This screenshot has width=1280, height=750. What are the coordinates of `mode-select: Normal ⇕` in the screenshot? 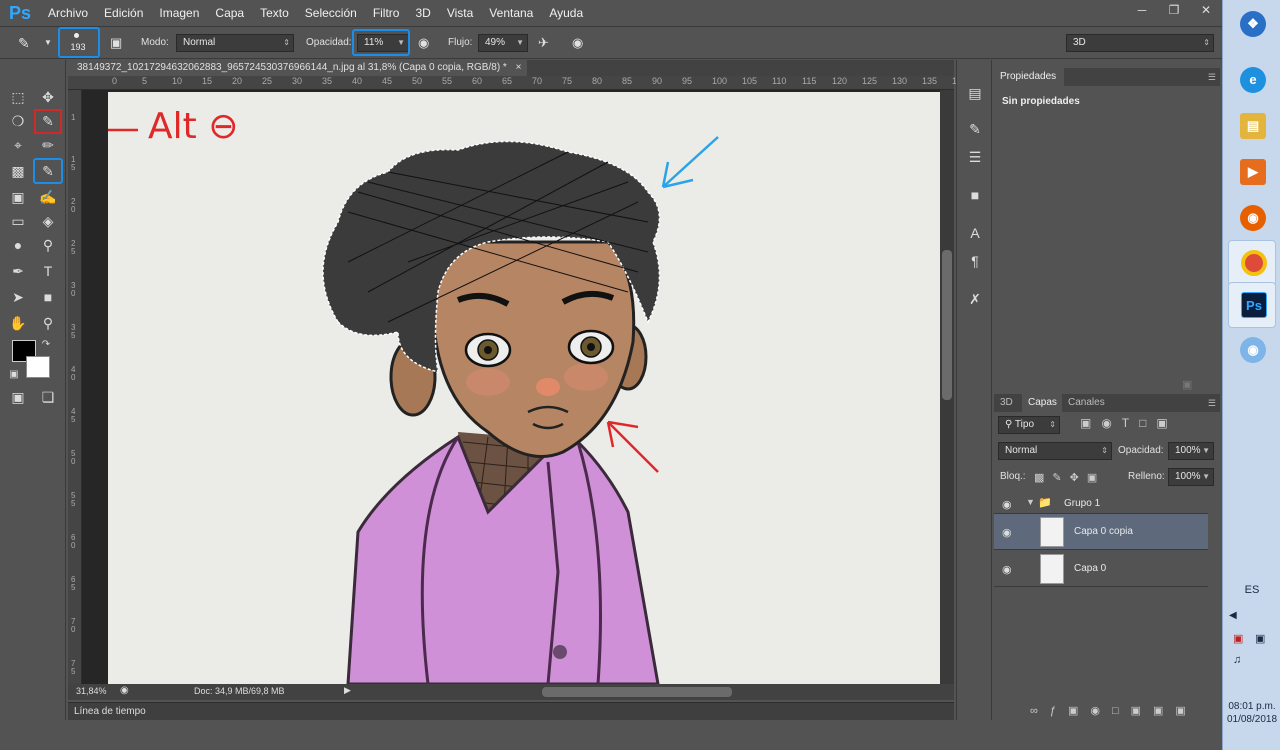 It's located at (235, 43).